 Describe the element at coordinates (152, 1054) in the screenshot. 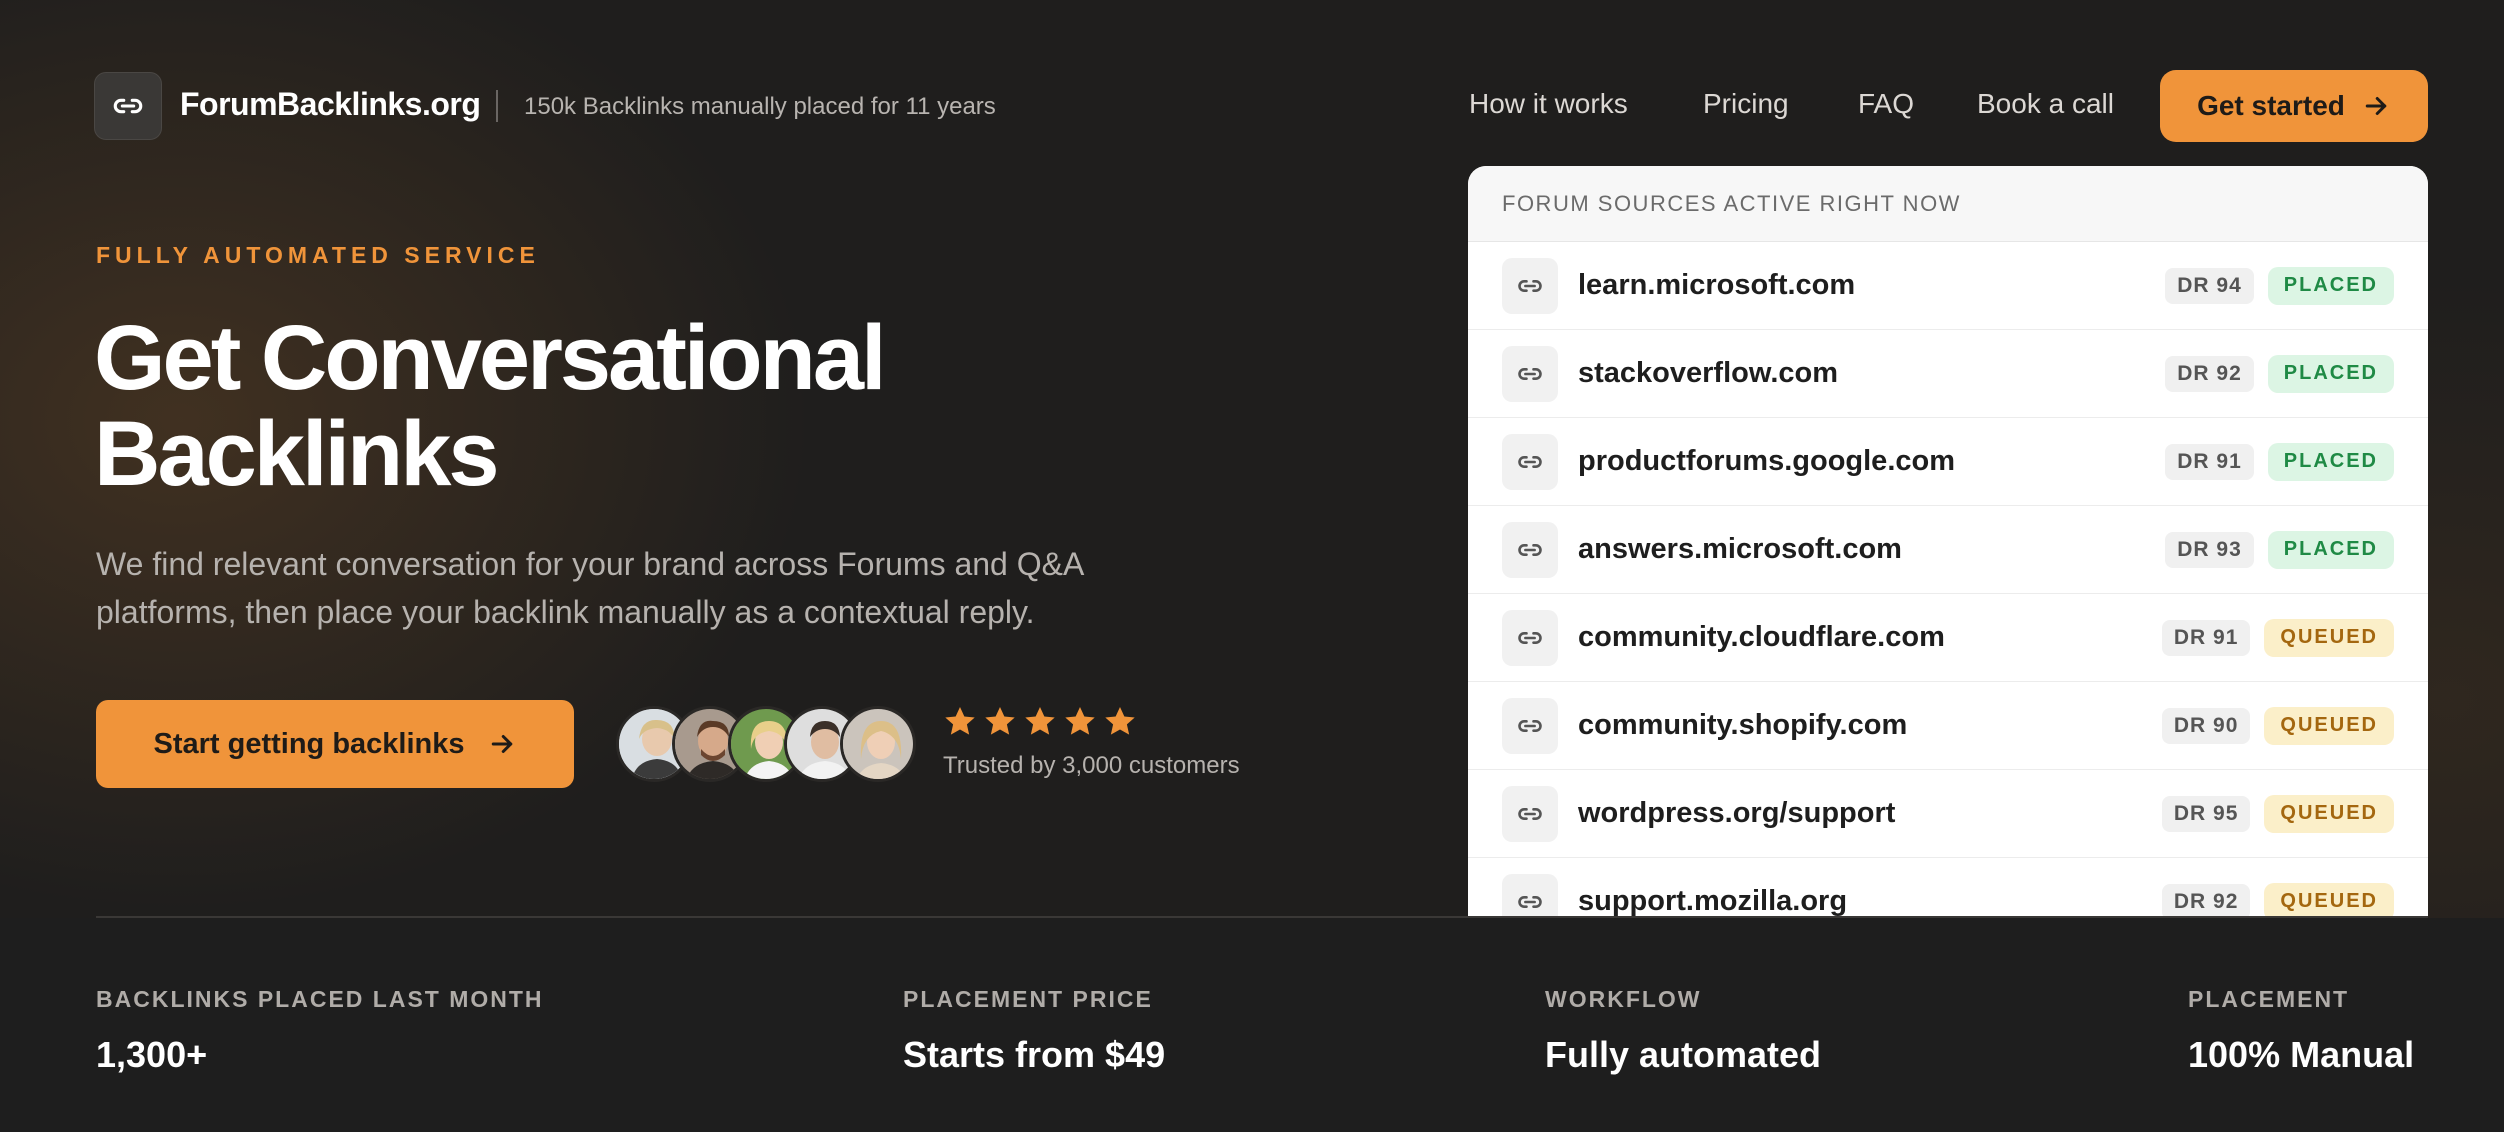

I see `stat-value-backlinks-placed: 1,300+` at that location.